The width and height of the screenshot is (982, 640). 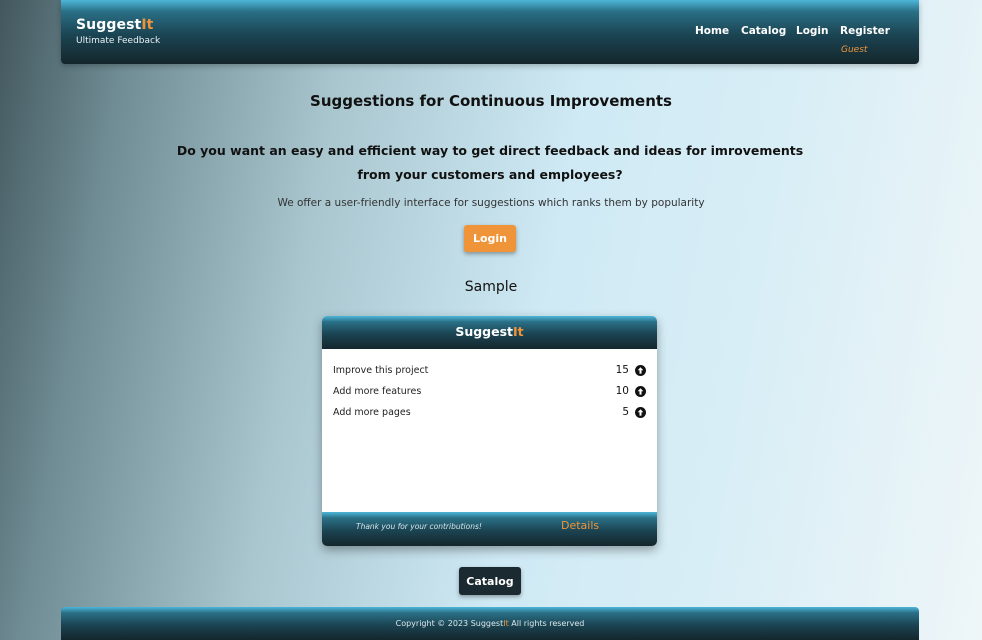 What do you see at coordinates (763, 31) in the screenshot?
I see `nav-catalog-link: Catalog` at bounding box center [763, 31].